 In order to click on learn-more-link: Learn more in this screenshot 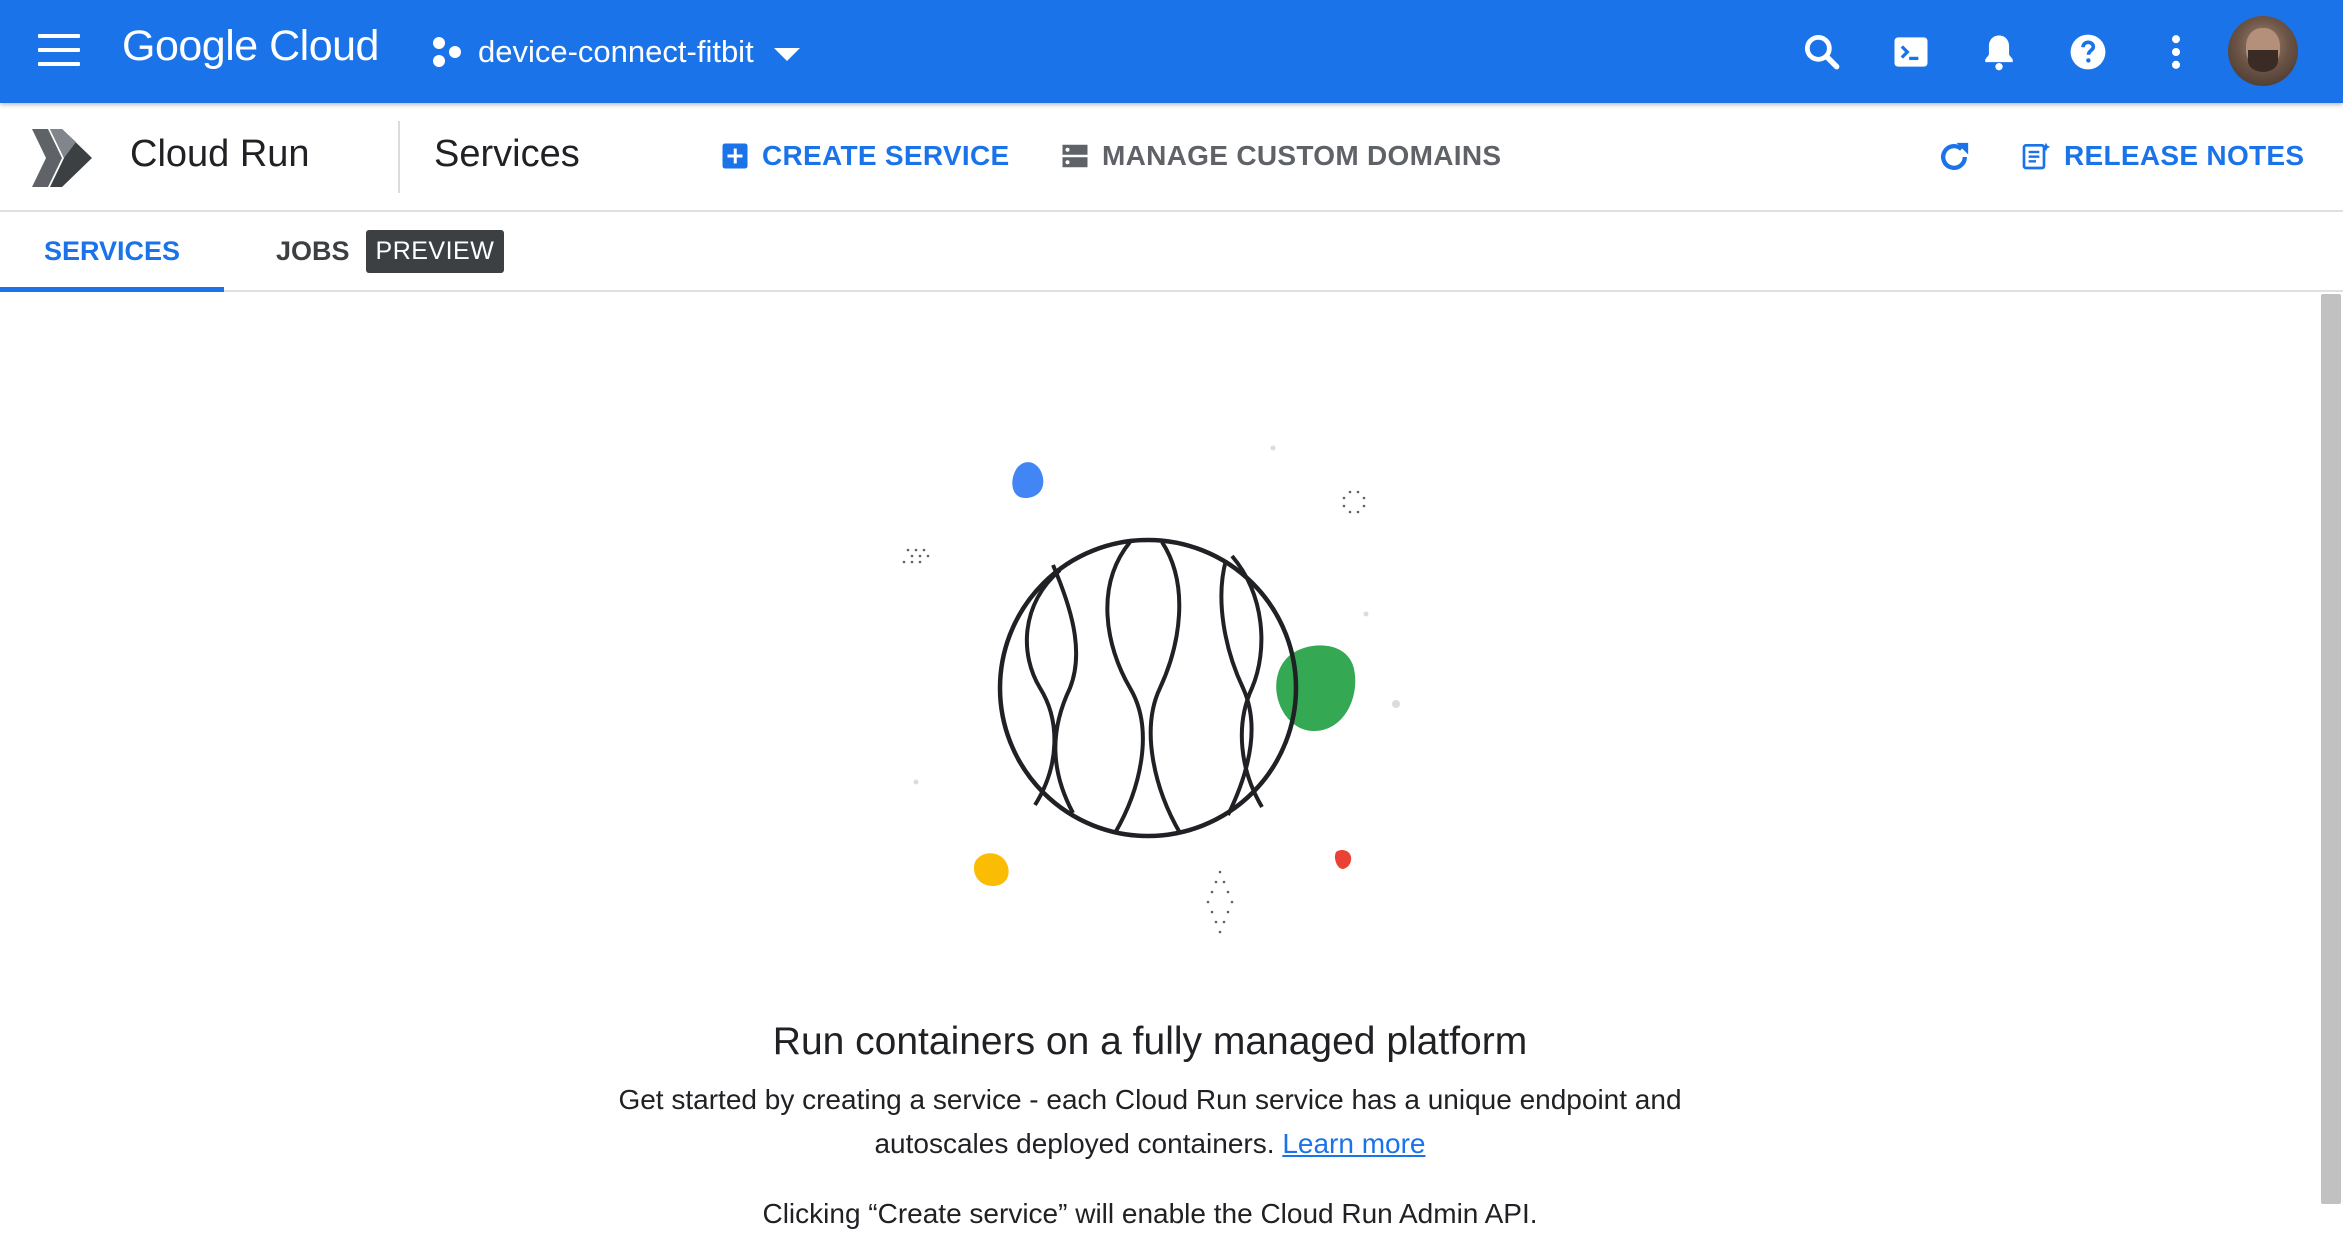, I will do `click(1353, 1143)`.